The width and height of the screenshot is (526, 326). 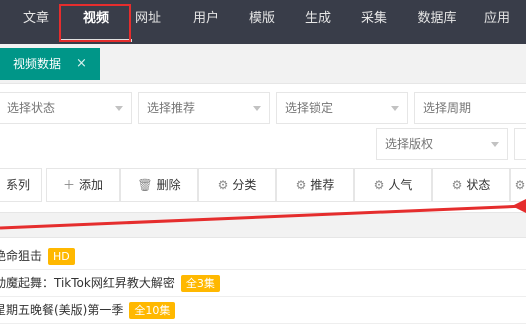 What do you see at coordinates (66, 108) in the screenshot?
I see `status-select: 选择状态` at bounding box center [66, 108].